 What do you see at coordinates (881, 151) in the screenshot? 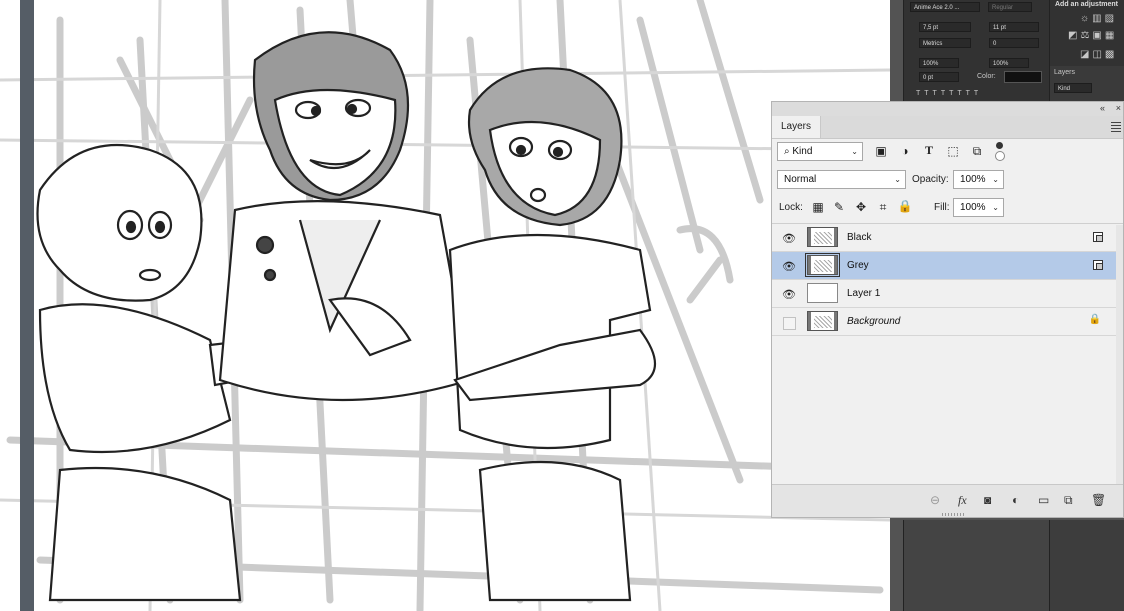
I see `pixel-filter-icon: ▣` at bounding box center [881, 151].